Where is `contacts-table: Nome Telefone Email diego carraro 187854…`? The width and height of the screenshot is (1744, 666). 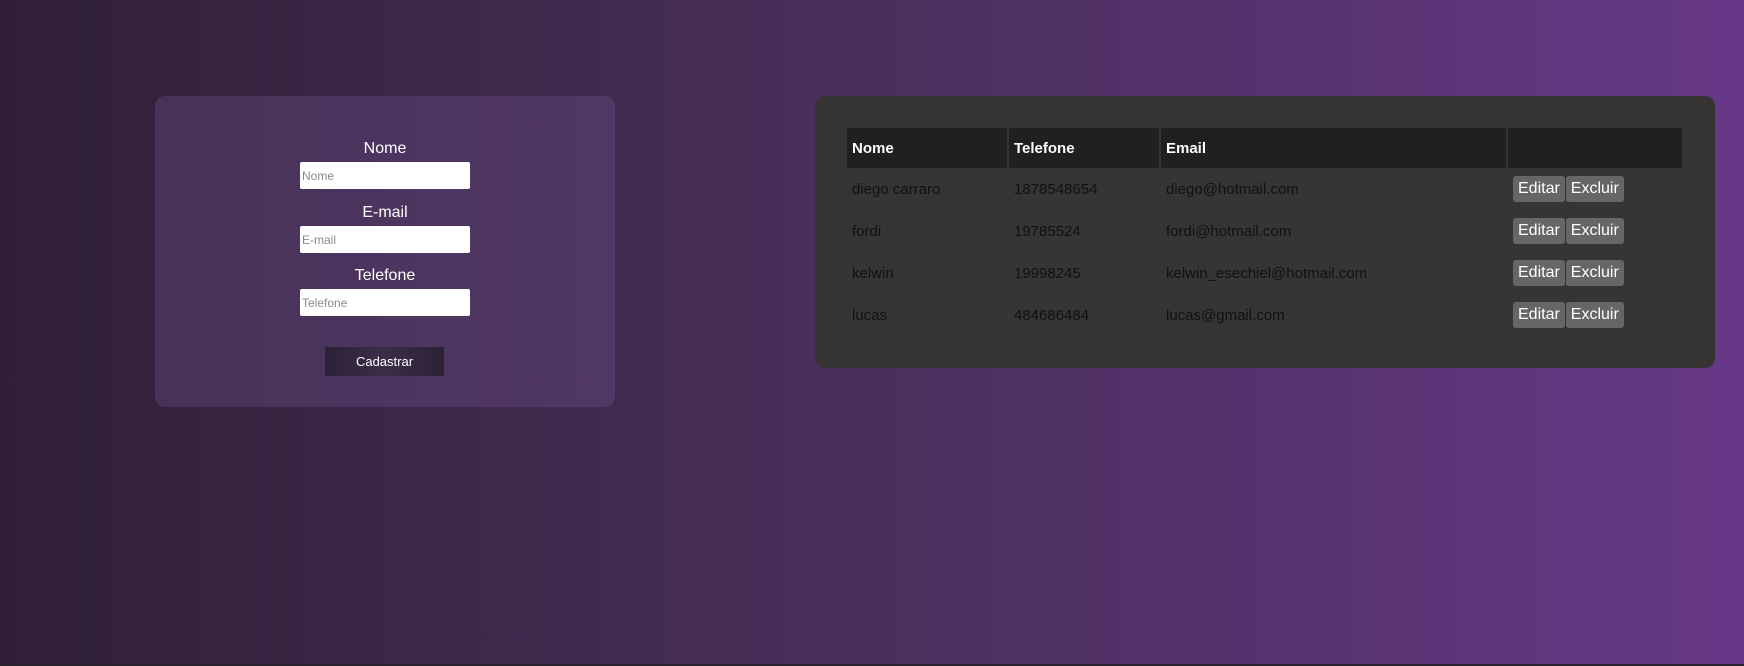 contacts-table: Nome Telefone Email diego carraro 187854… is located at coordinates (1264, 232).